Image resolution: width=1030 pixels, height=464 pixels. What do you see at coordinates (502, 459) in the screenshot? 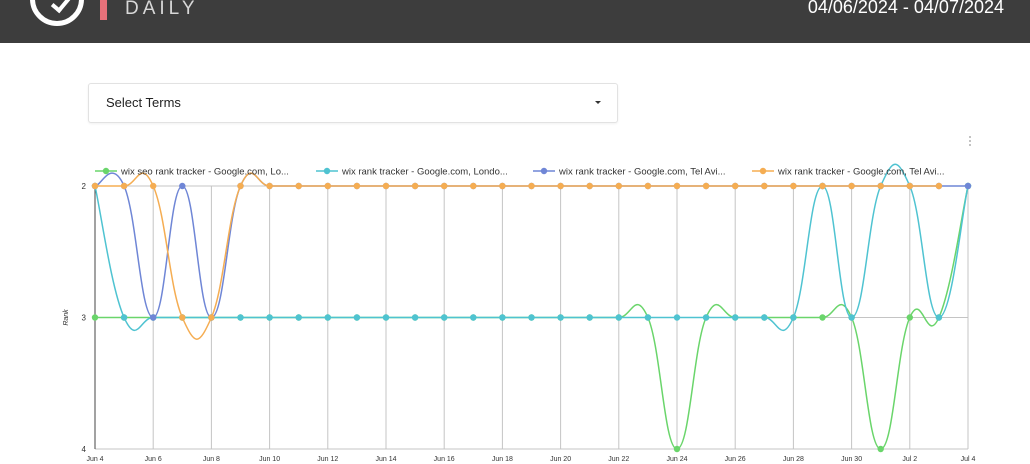
I see `x-tick-label: Jun 18` at bounding box center [502, 459].